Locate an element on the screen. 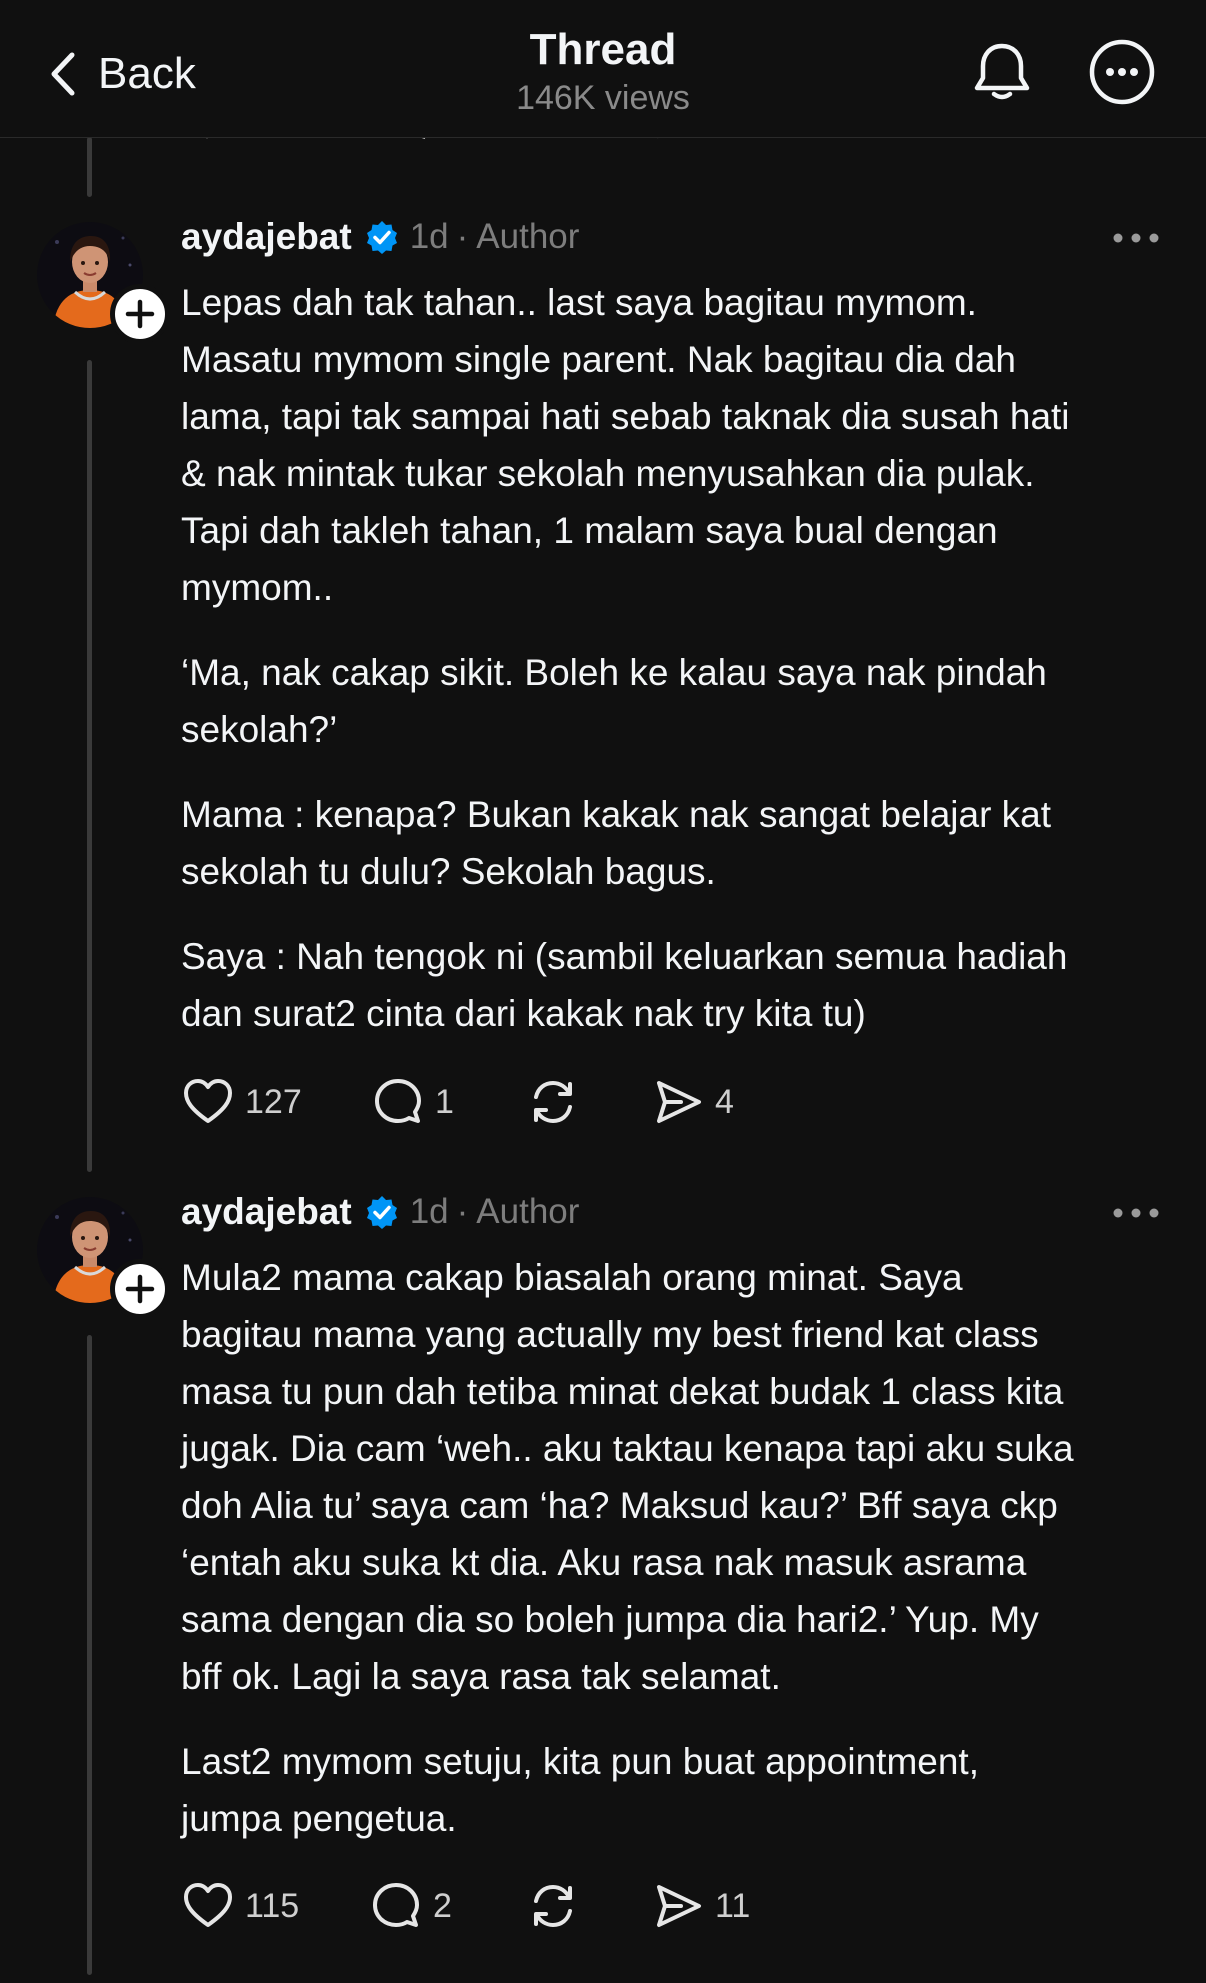  more-circle-icon is located at coordinates (1122, 72).